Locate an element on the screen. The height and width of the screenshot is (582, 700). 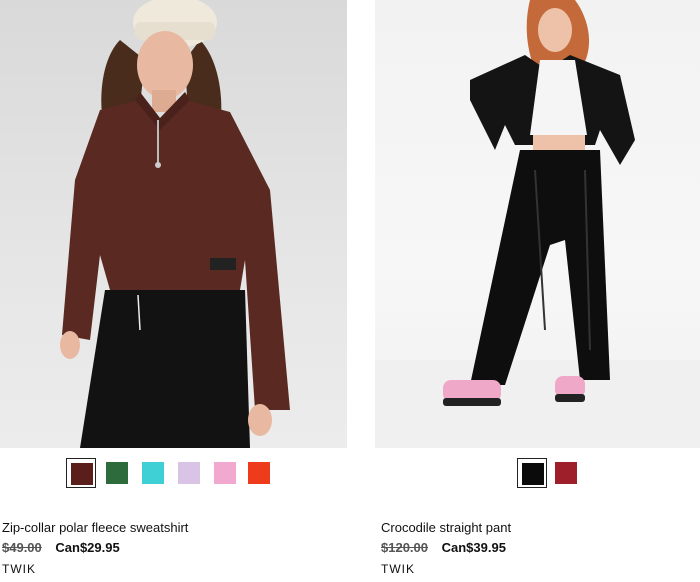
price-row: $120.00 Can$39.95 is located at coordinates (443, 547).